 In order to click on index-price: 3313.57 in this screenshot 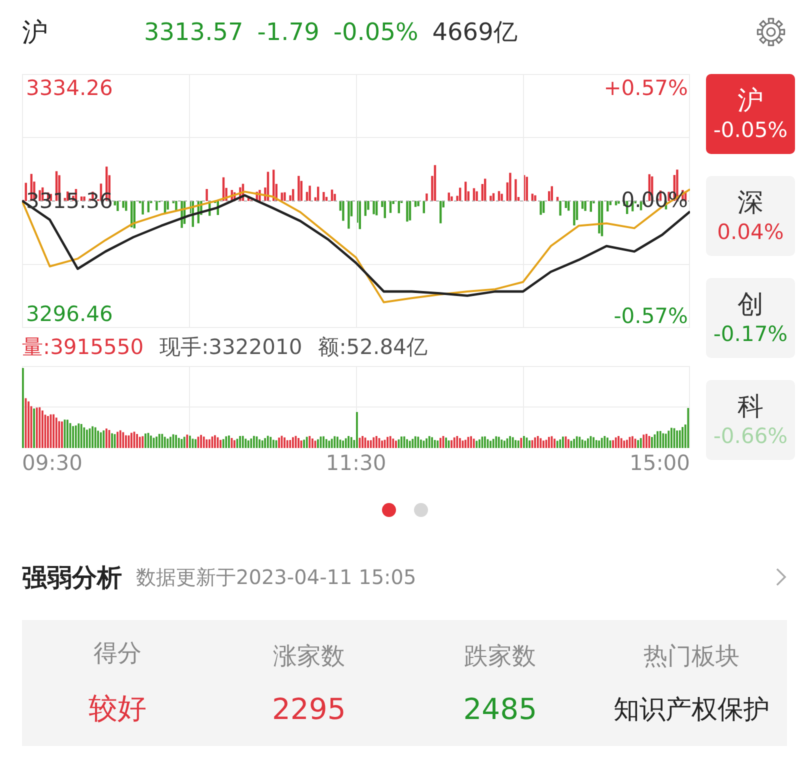, I will do `click(194, 32)`.